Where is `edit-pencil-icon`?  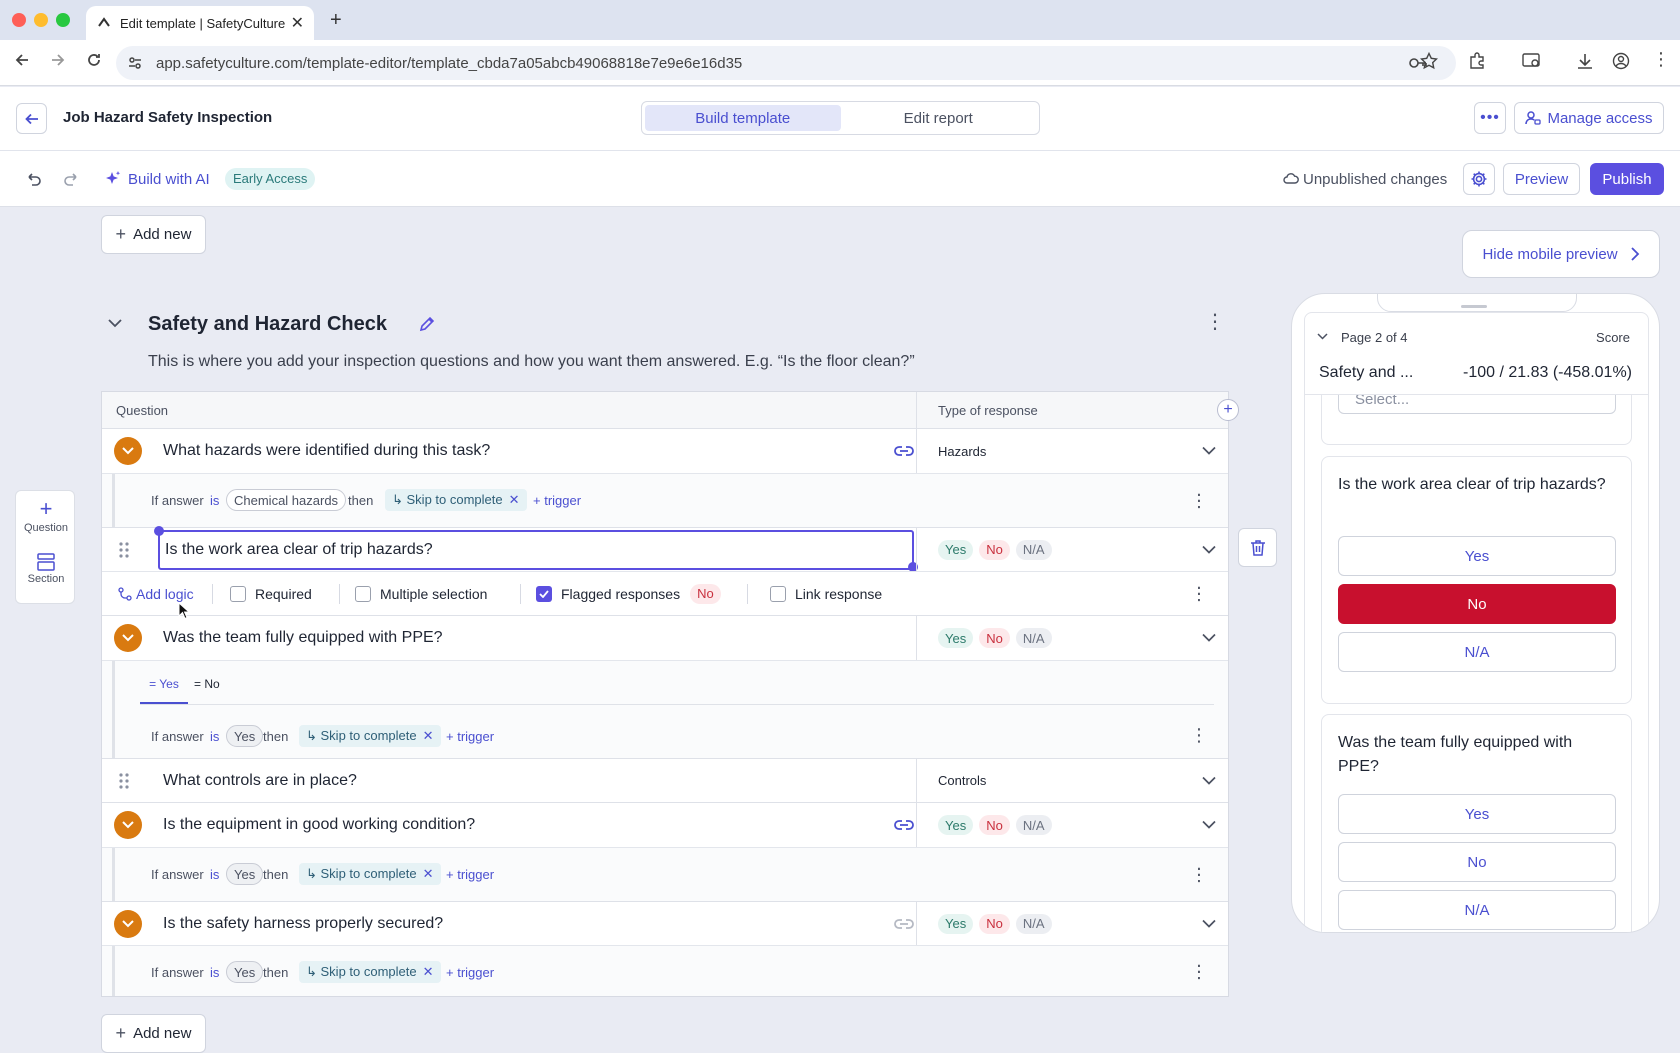 edit-pencil-icon is located at coordinates (427, 324).